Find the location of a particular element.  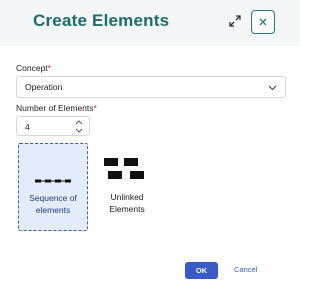

sequence-icon is located at coordinates (53, 181).